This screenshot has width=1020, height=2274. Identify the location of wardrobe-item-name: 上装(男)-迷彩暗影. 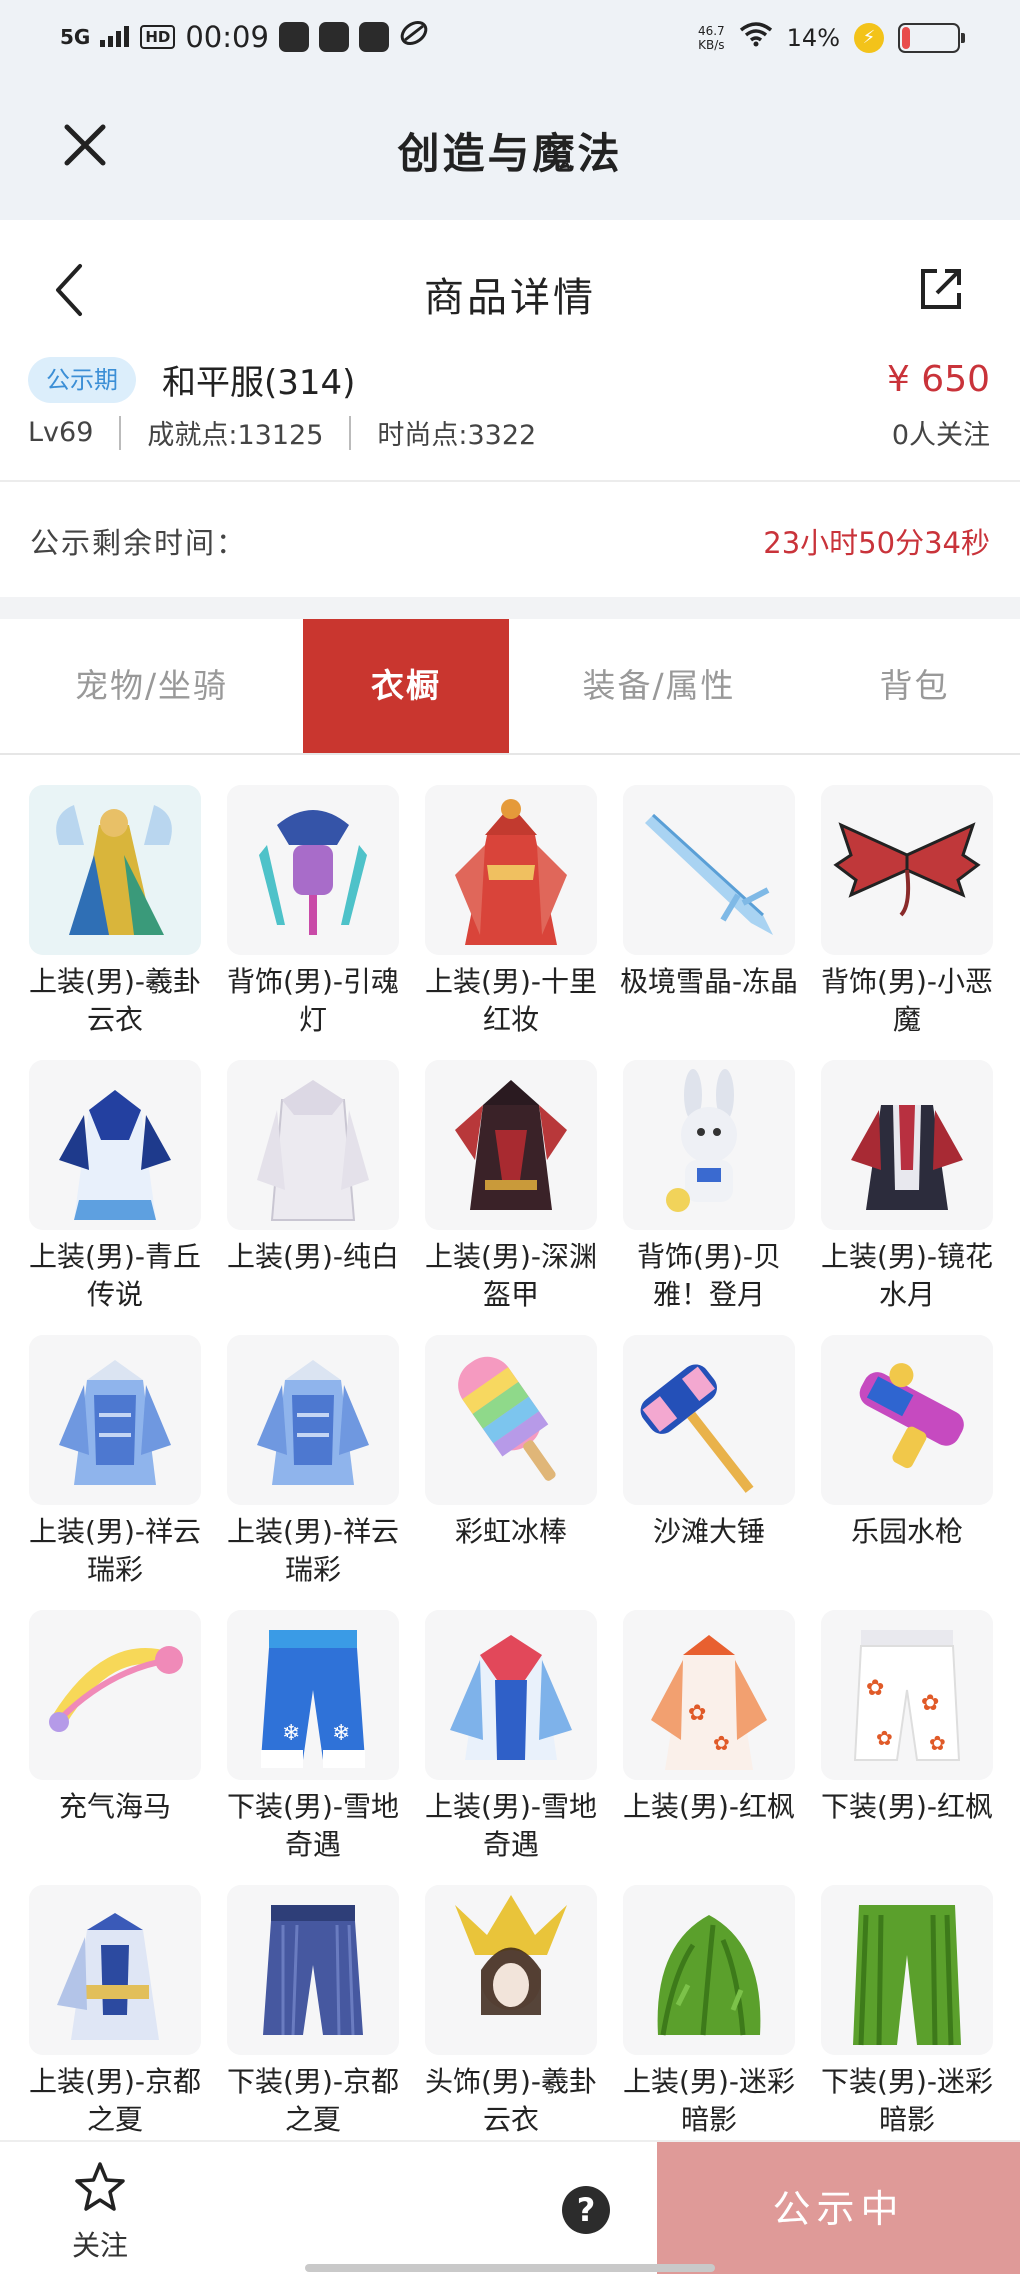
(709, 2100).